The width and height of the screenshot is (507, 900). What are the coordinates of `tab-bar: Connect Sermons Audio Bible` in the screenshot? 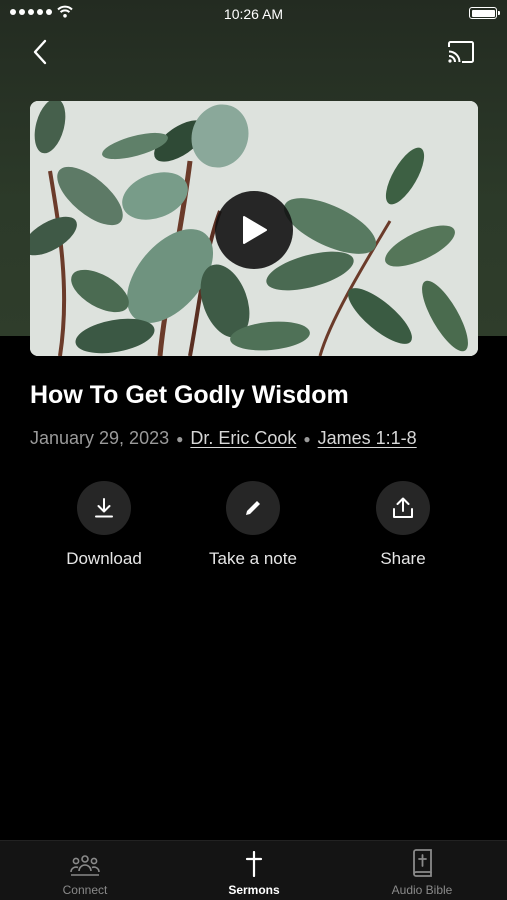 It's located at (253, 870).